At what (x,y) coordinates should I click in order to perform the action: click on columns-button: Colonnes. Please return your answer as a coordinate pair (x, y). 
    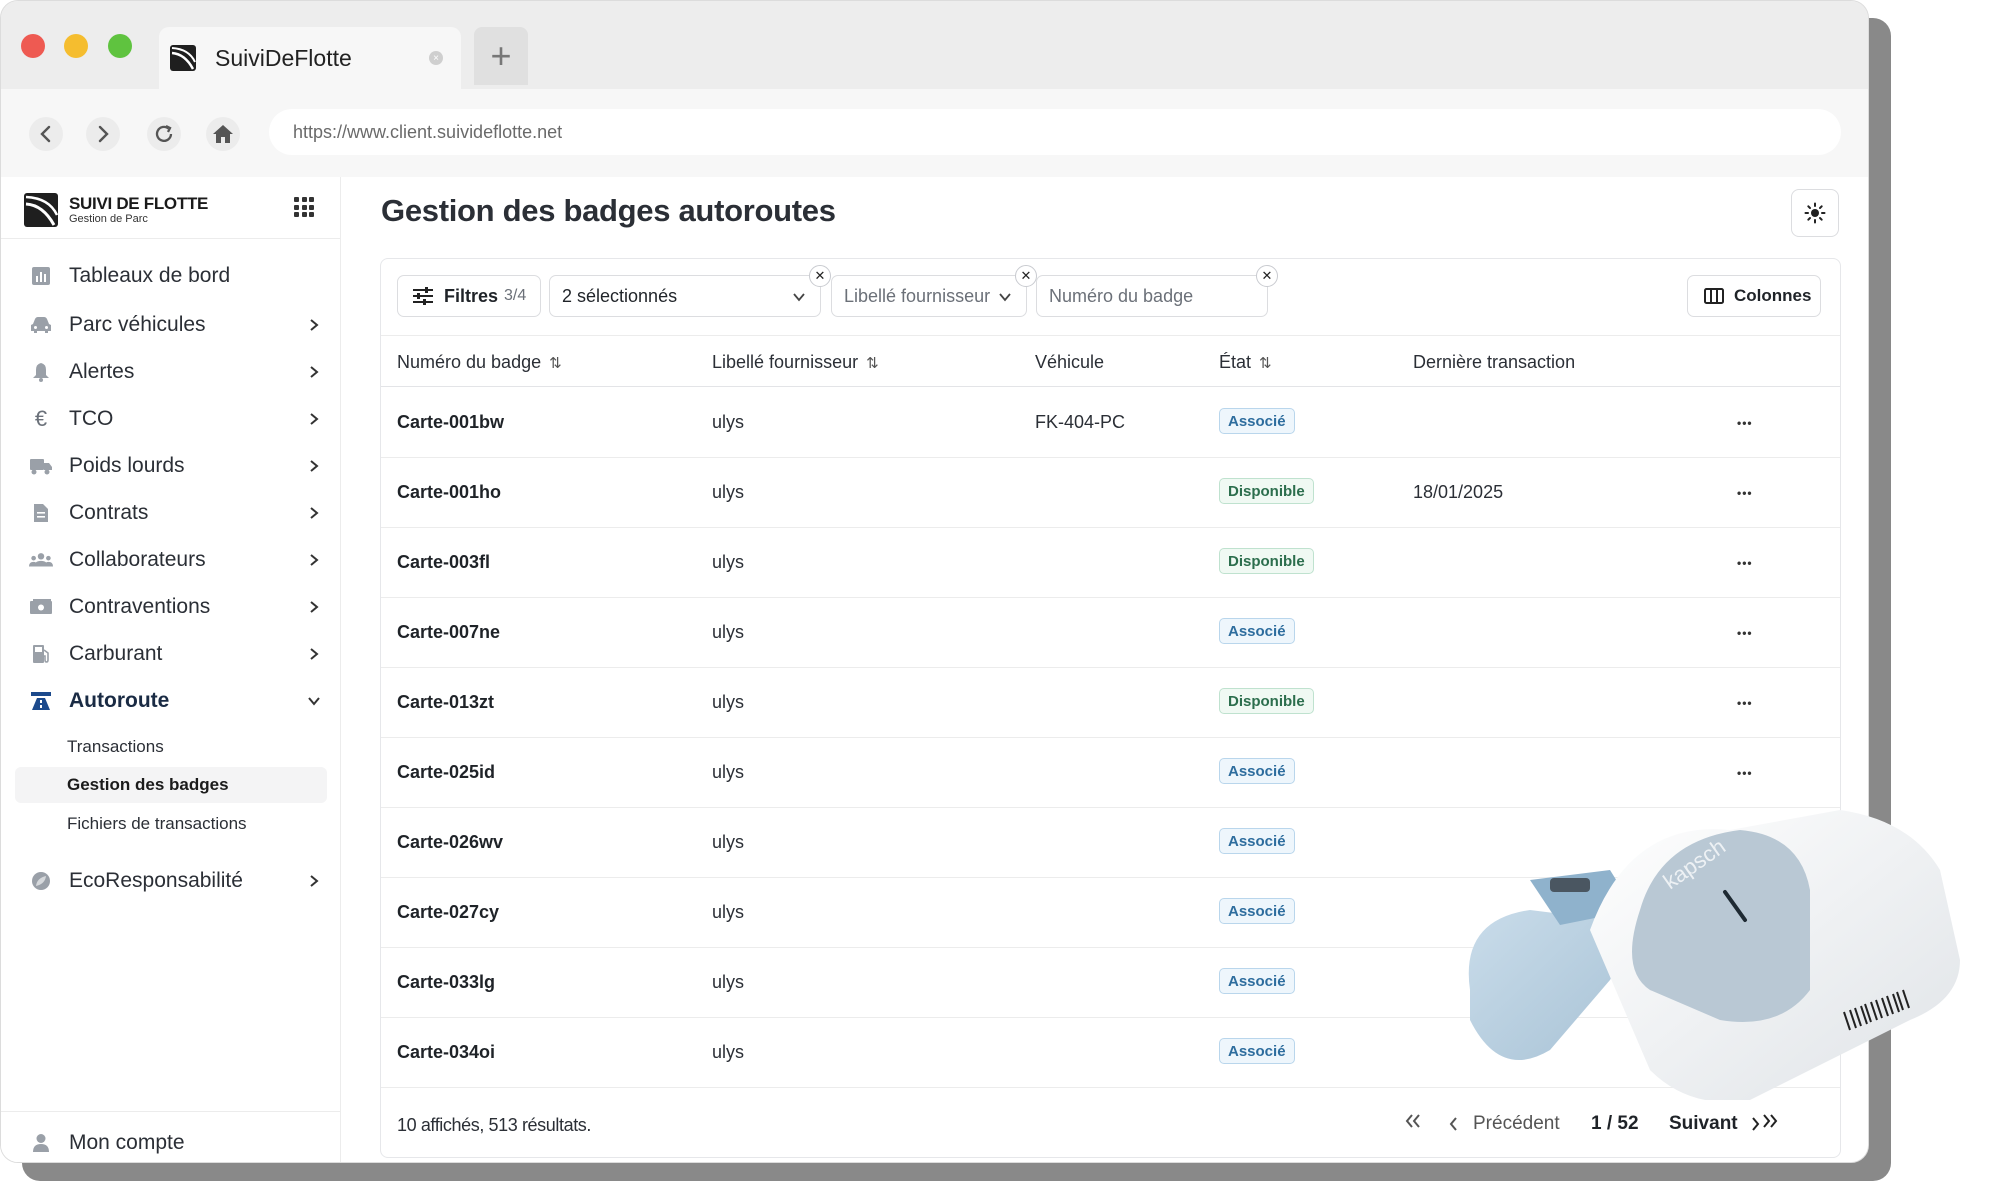
    Looking at the image, I should click on (1754, 296).